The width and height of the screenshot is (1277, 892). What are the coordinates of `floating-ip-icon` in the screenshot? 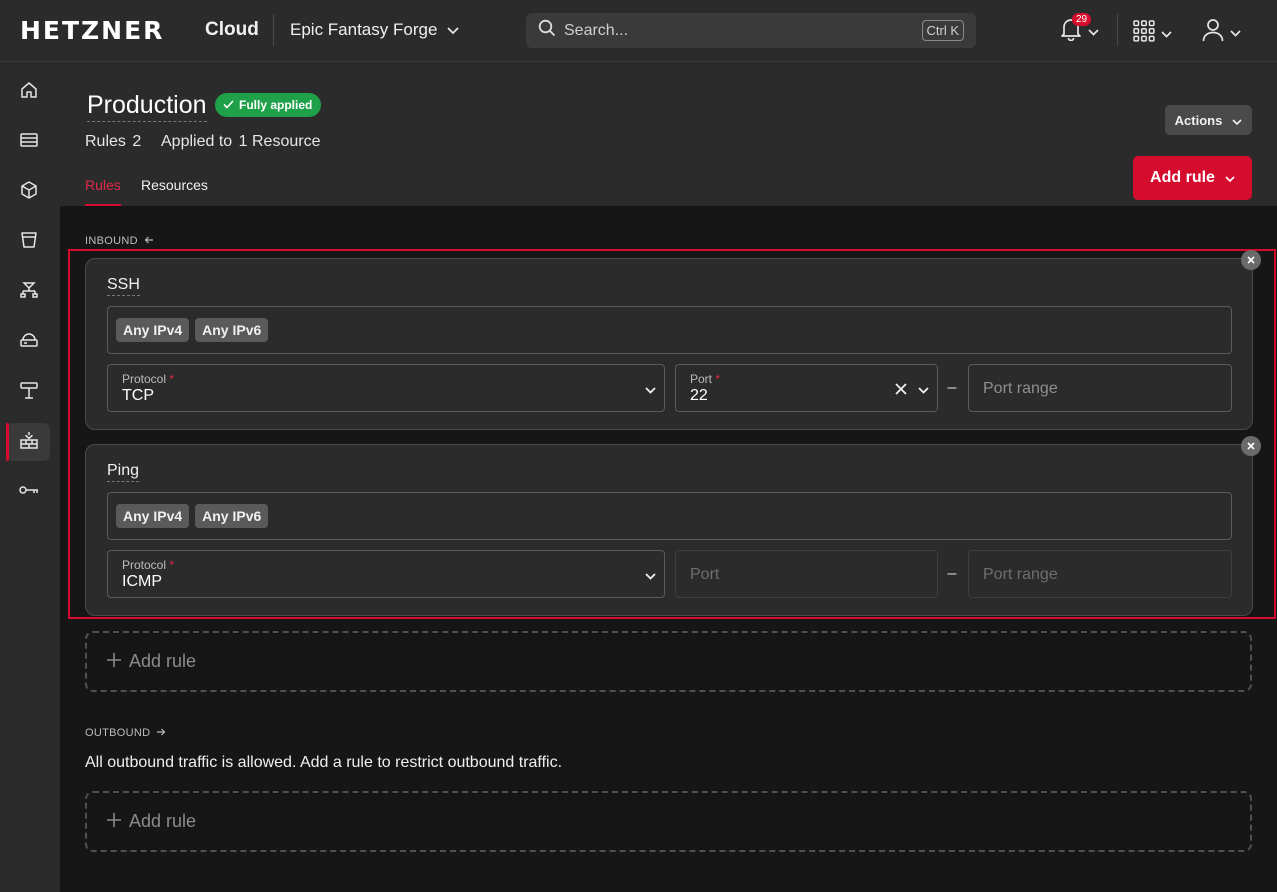 It's located at (29, 342).